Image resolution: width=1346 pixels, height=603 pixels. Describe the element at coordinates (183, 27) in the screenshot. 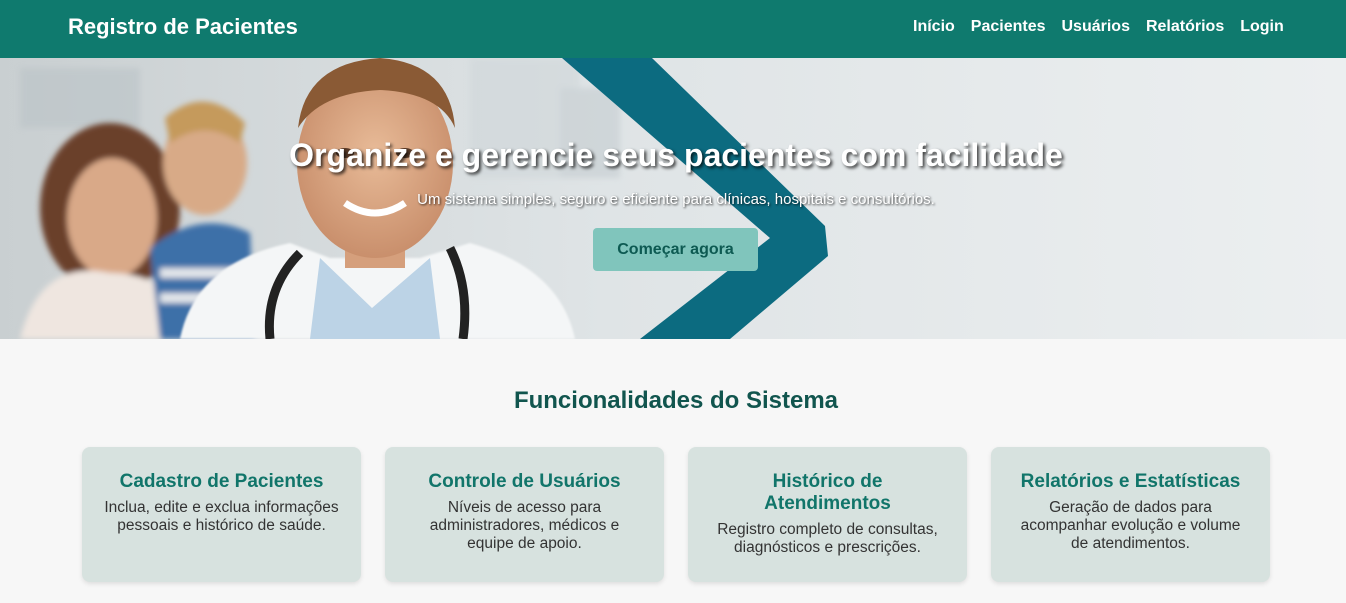

I see `site-brand: Registro de Pacientes` at that location.